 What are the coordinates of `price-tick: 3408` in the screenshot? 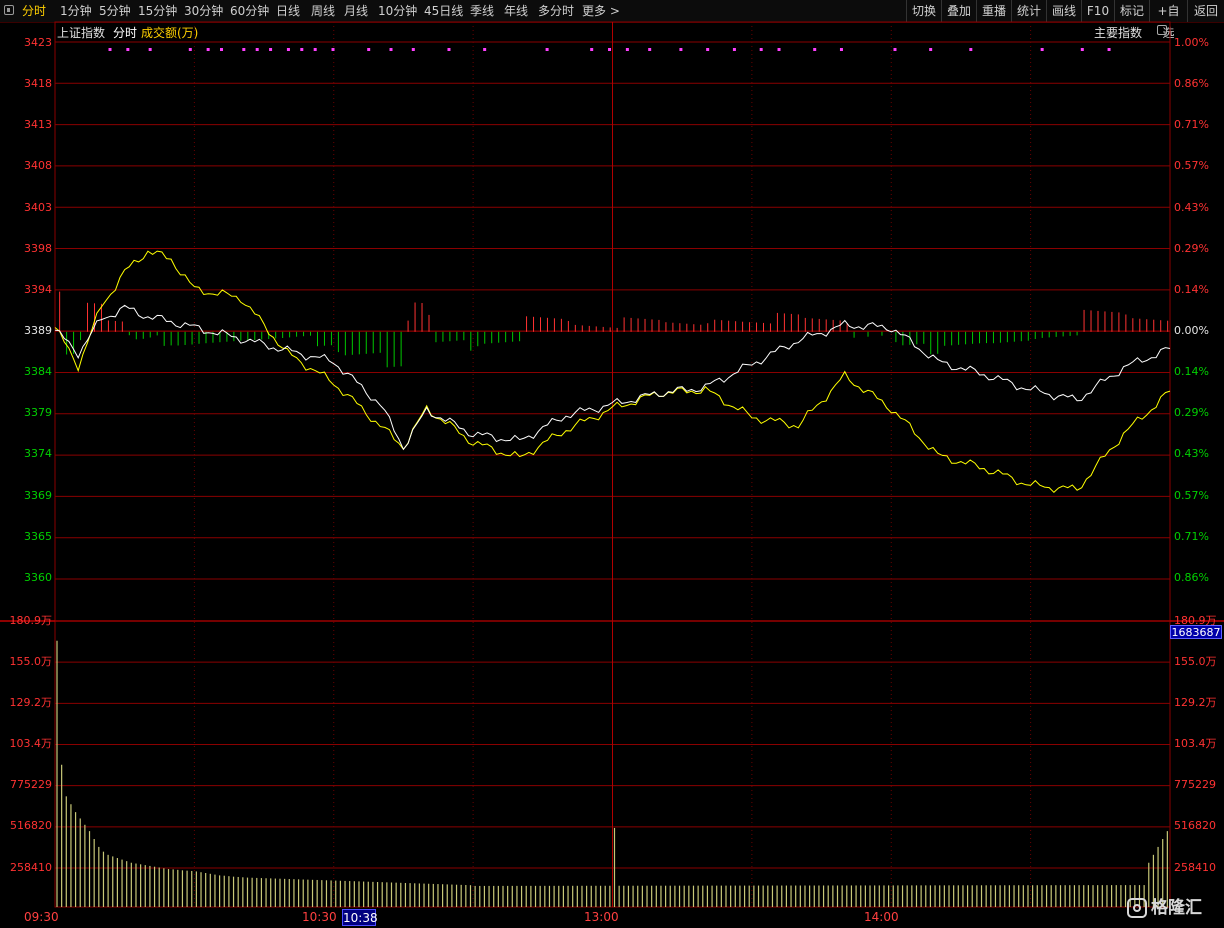 It's located at (38, 165).